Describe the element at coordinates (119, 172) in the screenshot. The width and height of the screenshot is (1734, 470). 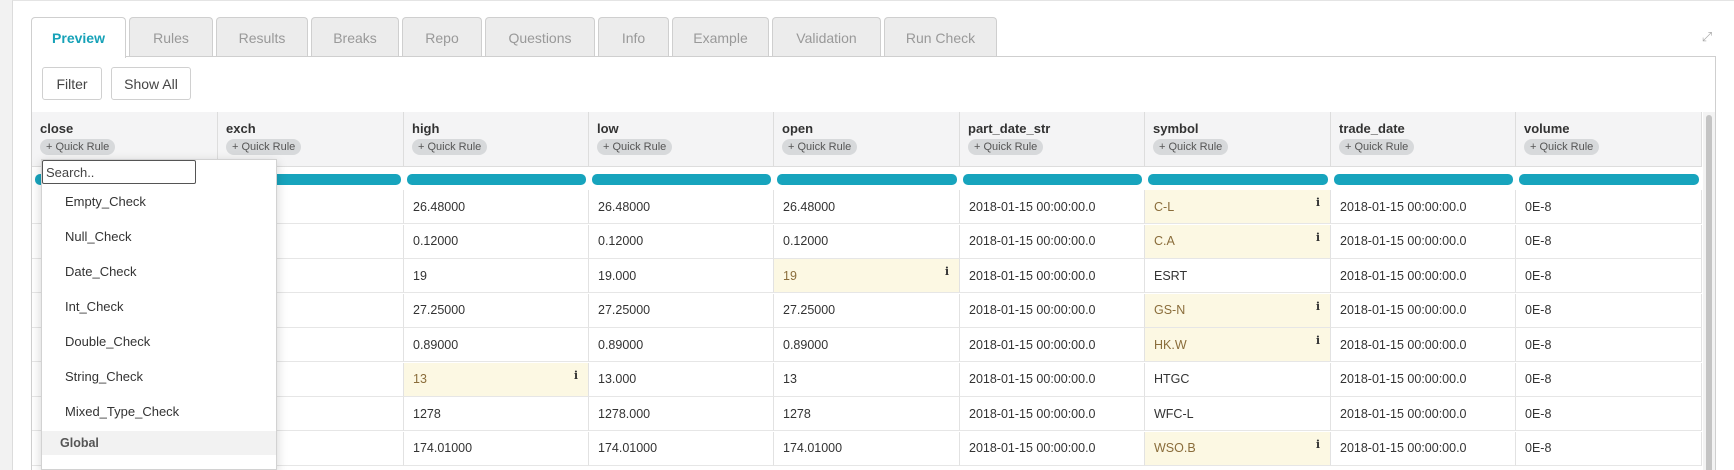
I see `rule-search-input` at that location.